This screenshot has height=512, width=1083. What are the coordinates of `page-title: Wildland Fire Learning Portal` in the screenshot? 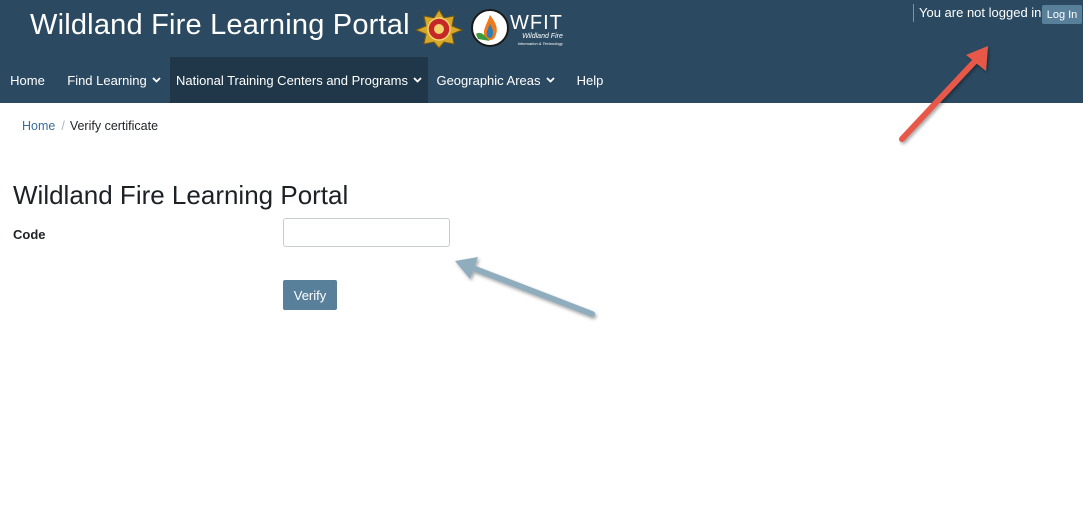 It's located at (181, 195).